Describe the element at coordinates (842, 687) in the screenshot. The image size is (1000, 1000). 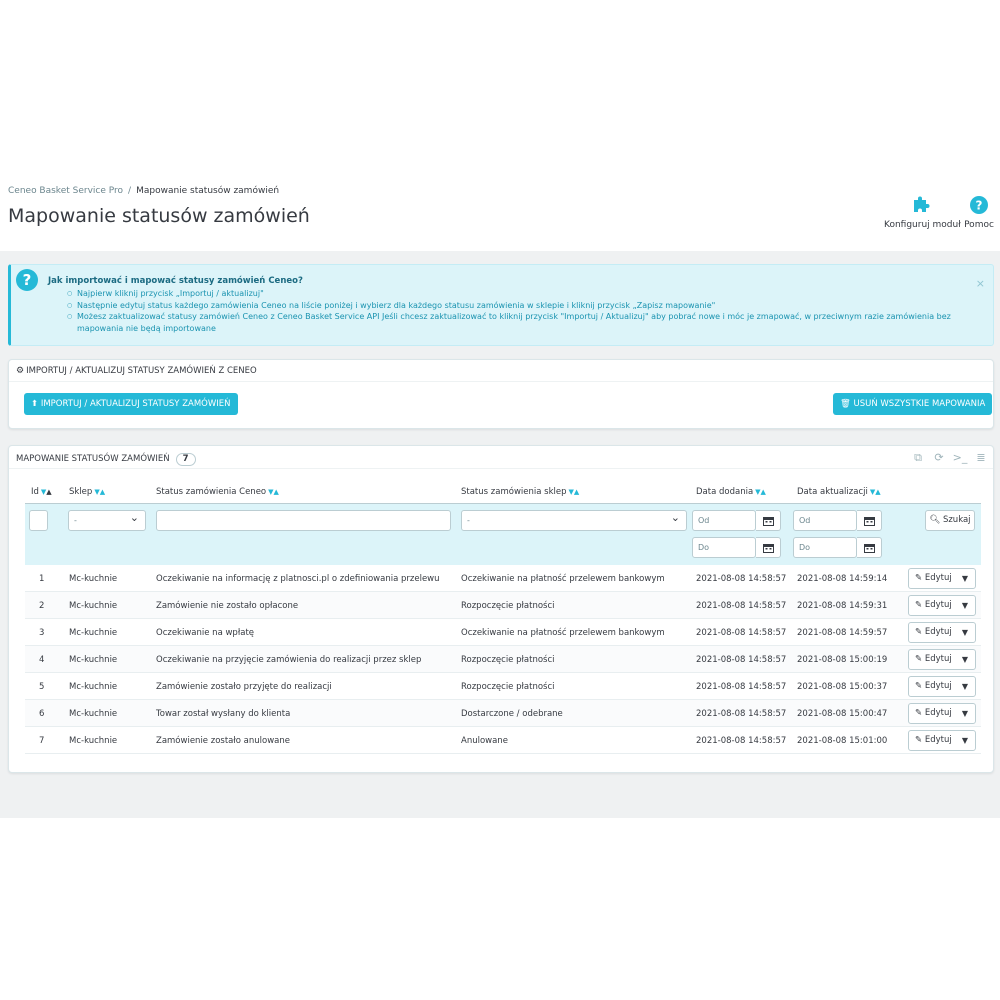
I see `cell-date-upd: 2021-08-08 15:00:37` at that location.